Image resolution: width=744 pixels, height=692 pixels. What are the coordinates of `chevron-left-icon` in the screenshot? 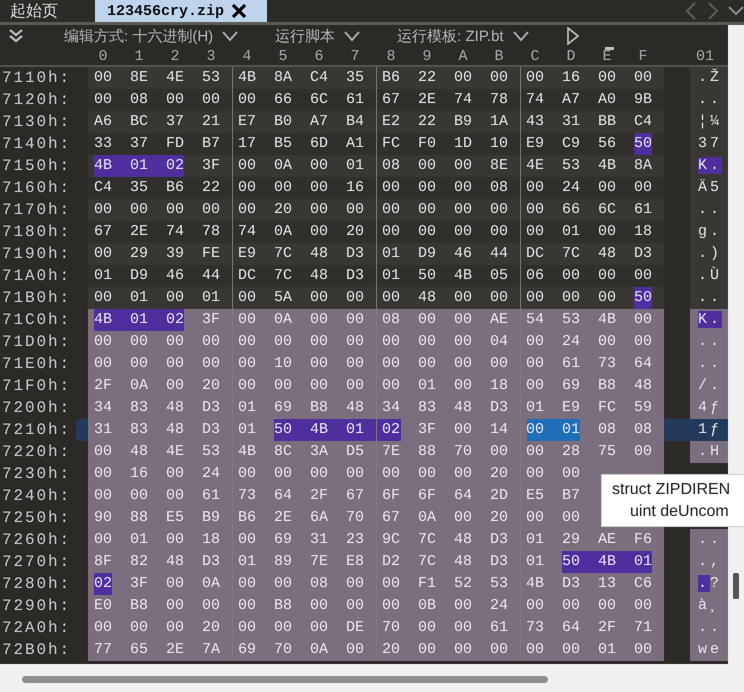 It's located at (691, 11).